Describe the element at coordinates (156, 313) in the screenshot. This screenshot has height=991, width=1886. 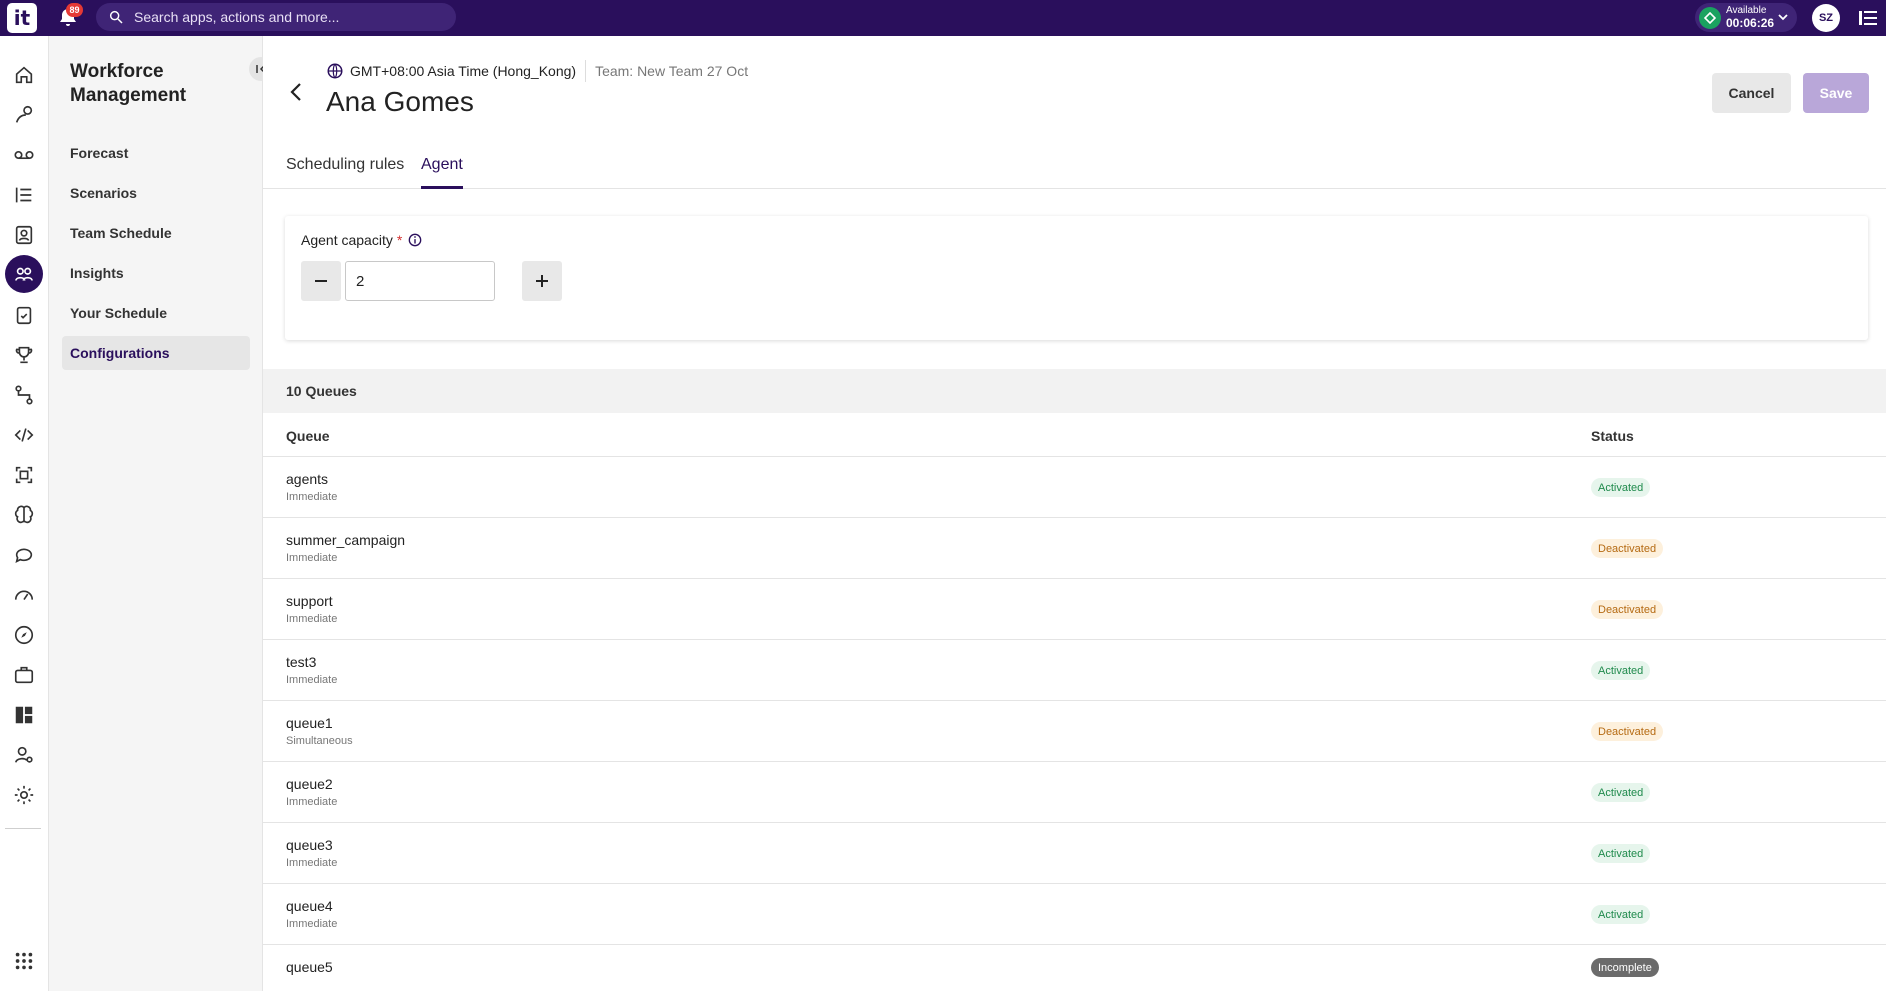
I see `nav-item-your-schedule: Your Schedule` at that location.